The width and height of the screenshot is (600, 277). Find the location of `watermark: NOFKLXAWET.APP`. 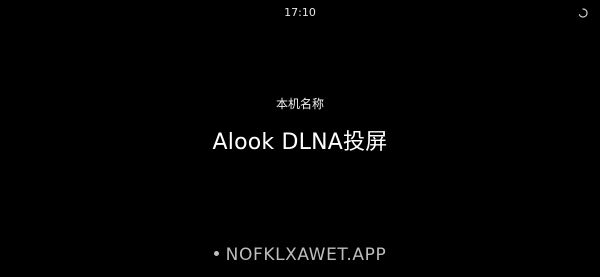

watermark: NOFKLXAWET.APP is located at coordinates (300, 255).